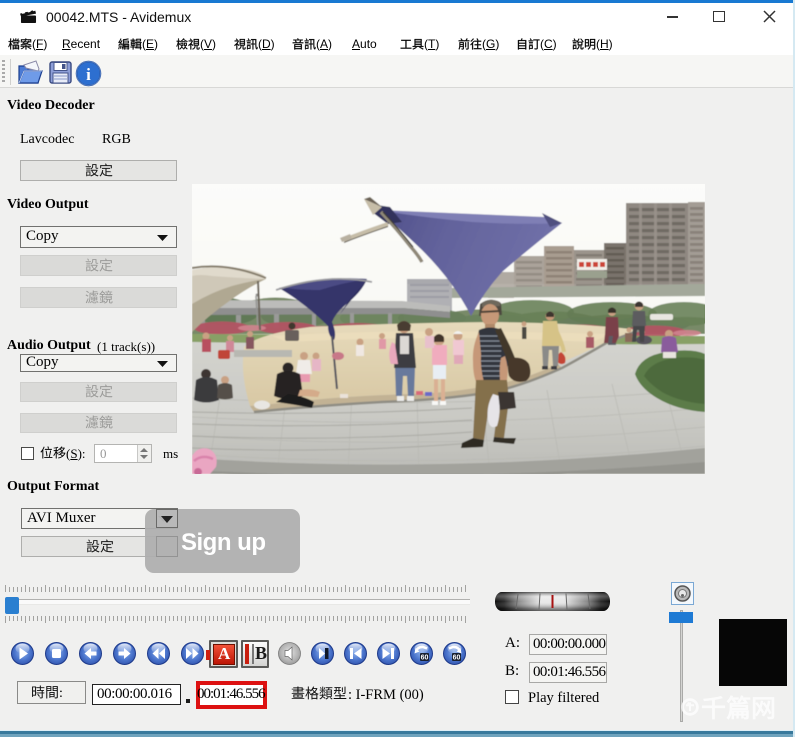  I want to click on svg-text: i, so click(88, 74).